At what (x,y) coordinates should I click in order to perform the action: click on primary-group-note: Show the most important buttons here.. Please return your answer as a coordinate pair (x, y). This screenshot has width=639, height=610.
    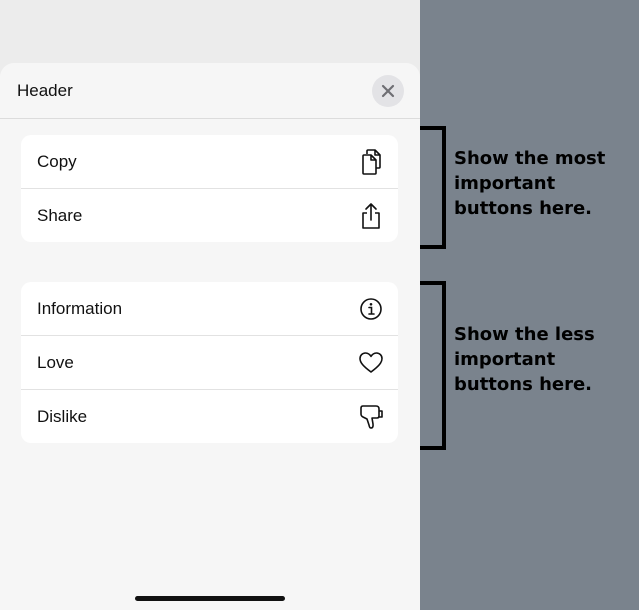
    Looking at the image, I should click on (530, 183).